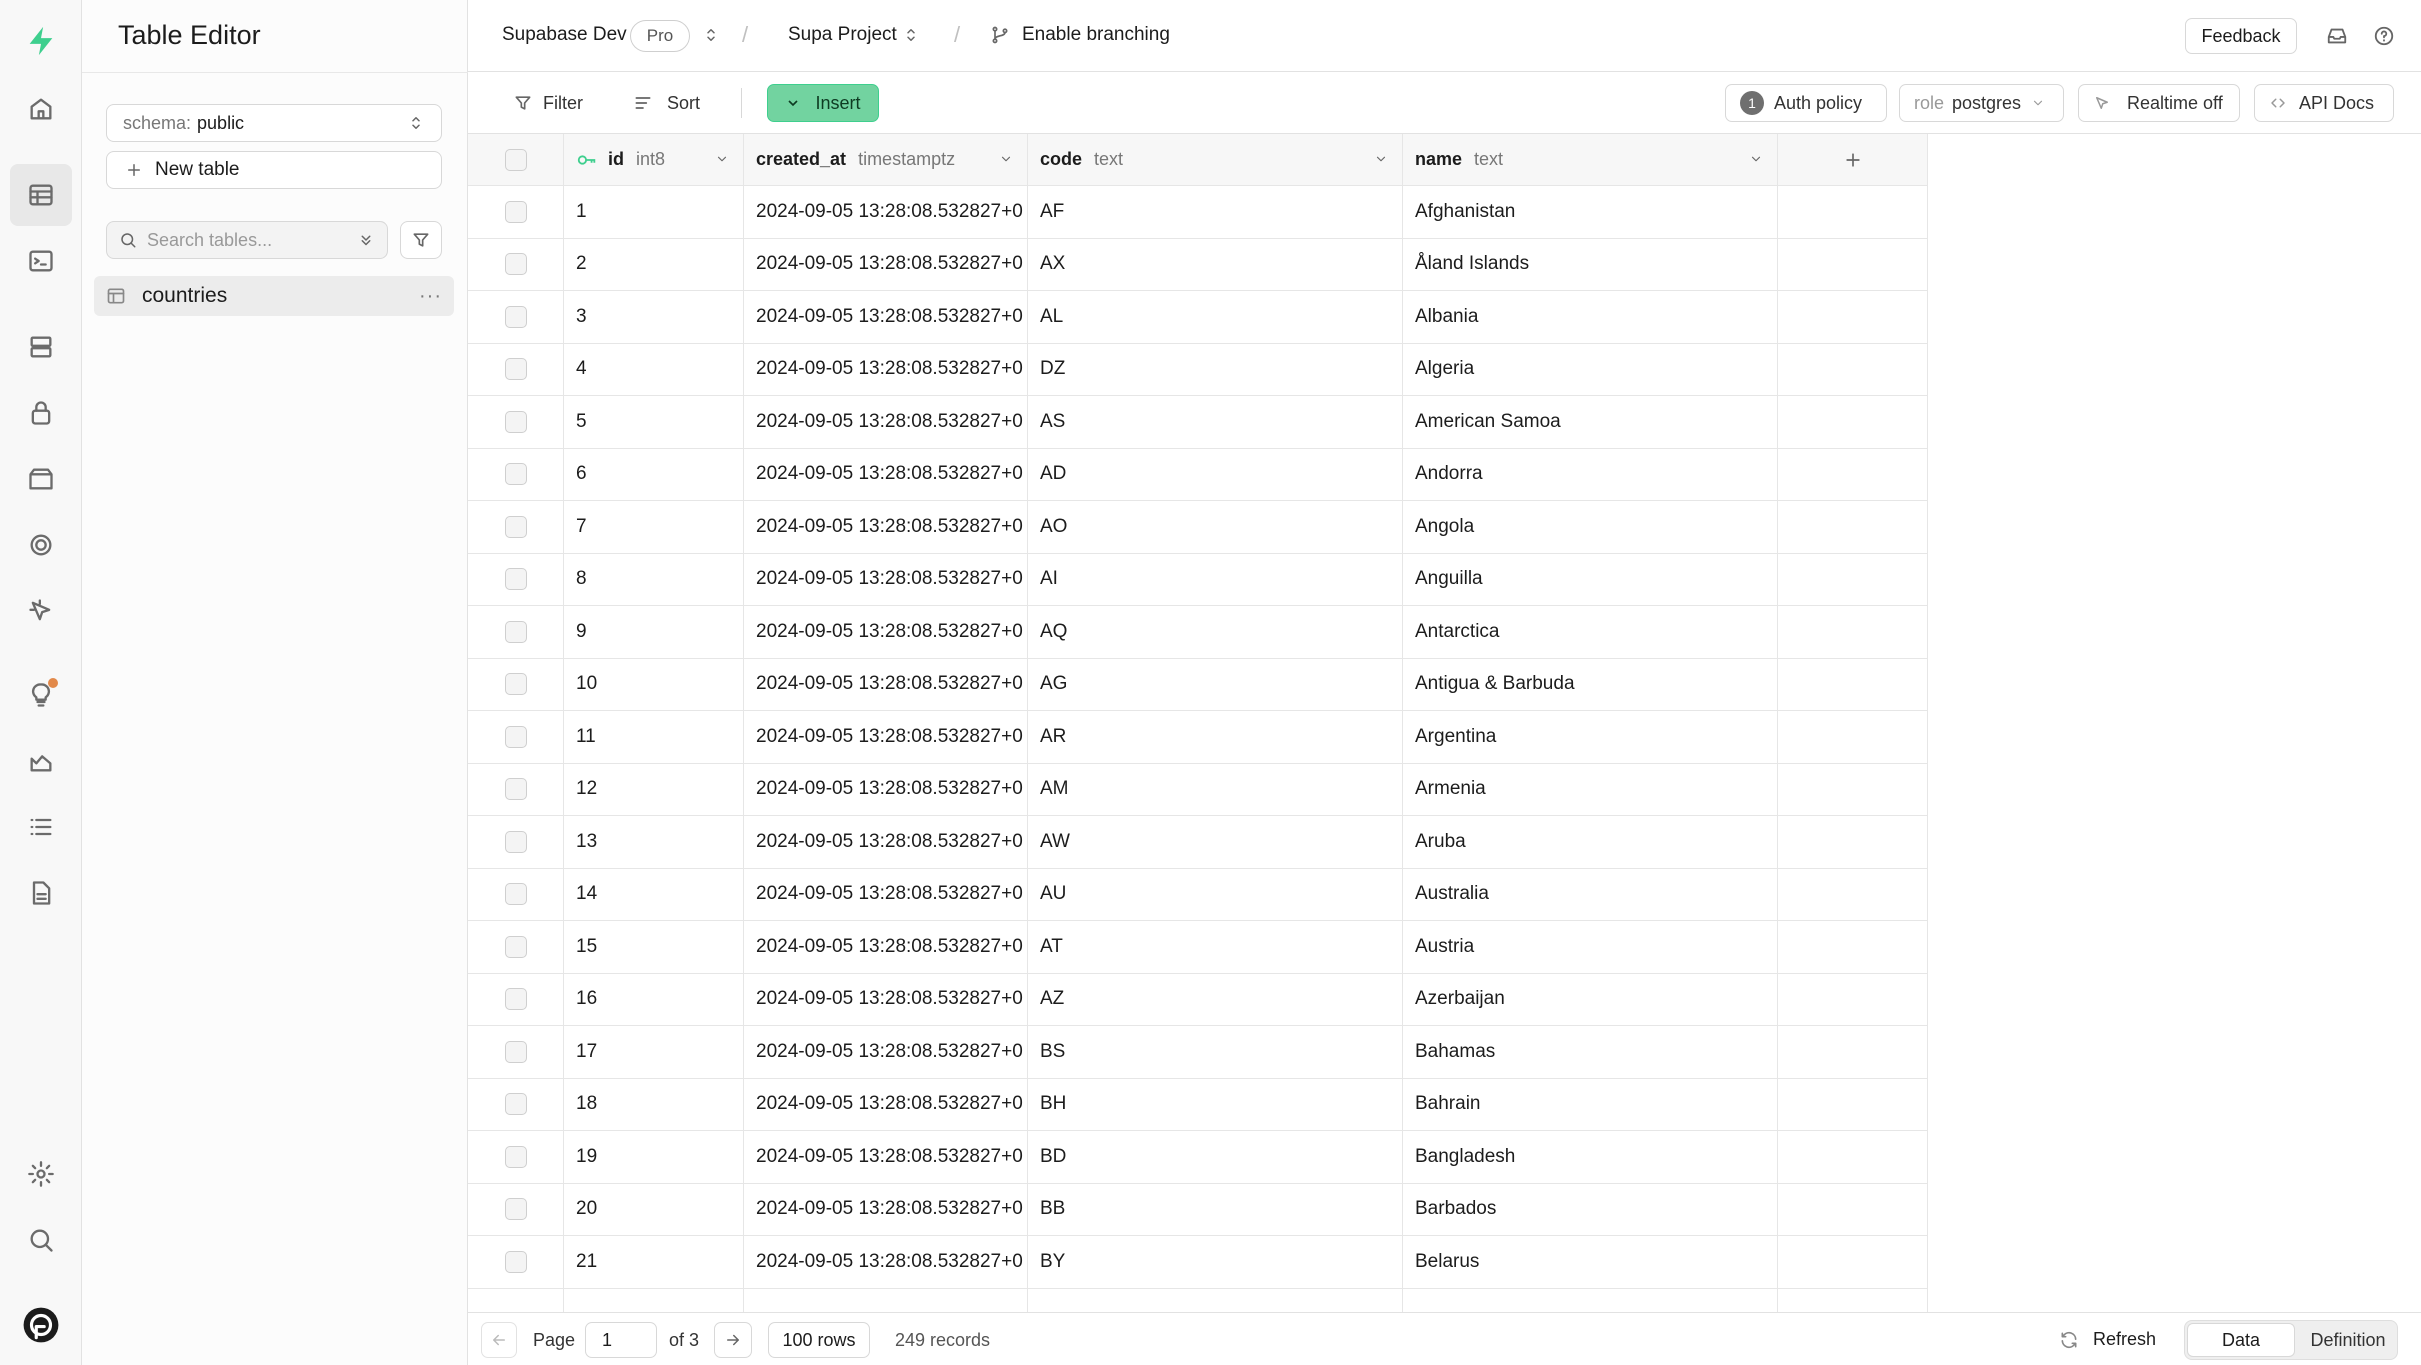  I want to click on reports-icon, so click(41, 761).